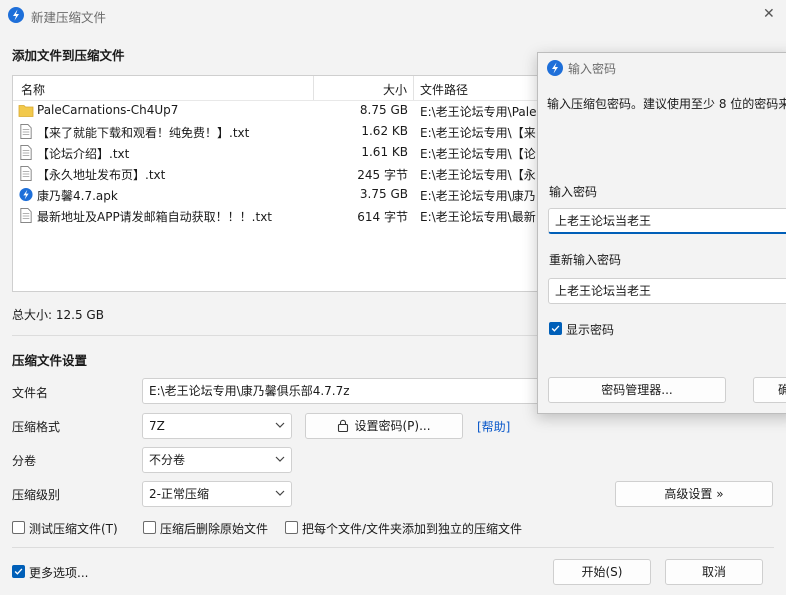  I want to click on file-name: 【永久地址发布页】.txt, so click(101, 175).